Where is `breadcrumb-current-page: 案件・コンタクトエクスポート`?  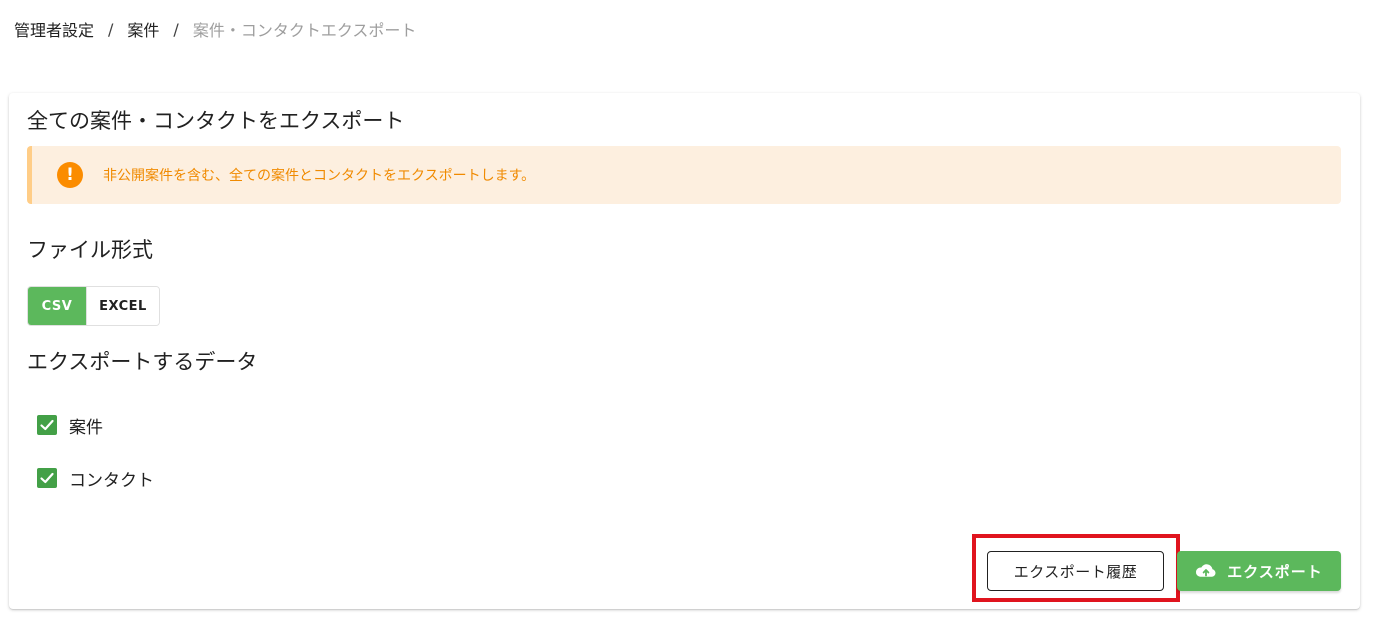
breadcrumb-current-page: 案件・コンタクトエクスポート is located at coordinates (304, 30).